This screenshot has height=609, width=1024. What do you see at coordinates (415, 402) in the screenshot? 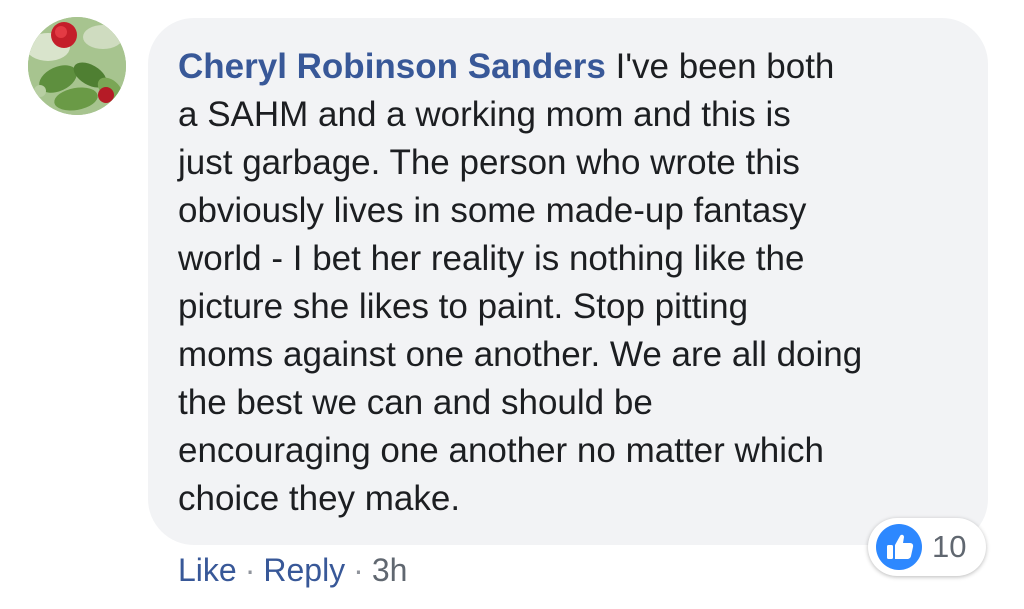
I see `comment-text-line: the best we can and should be` at bounding box center [415, 402].